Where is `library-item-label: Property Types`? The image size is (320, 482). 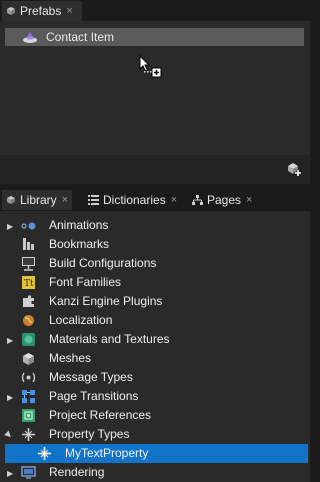 library-item-label: Property Types is located at coordinates (89, 434).